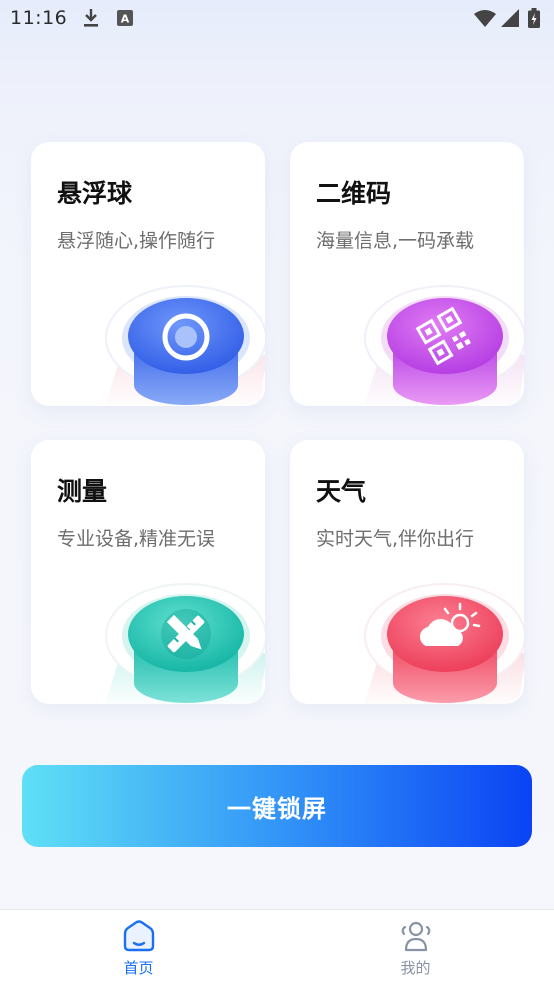 This screenshot has height=985, width=554. Describe the element at coordinates (91, 18) in the screenshot. I see `download-icon` at that location.